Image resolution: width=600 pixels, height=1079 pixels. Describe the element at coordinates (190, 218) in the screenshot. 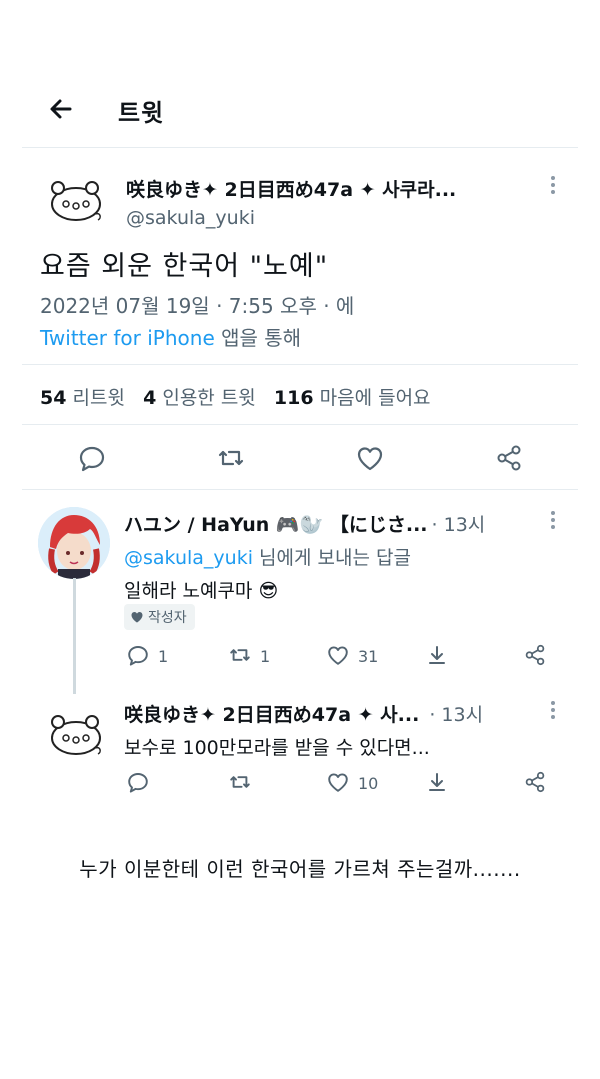

I see `main-handle: @sakula_yuki` at that location.